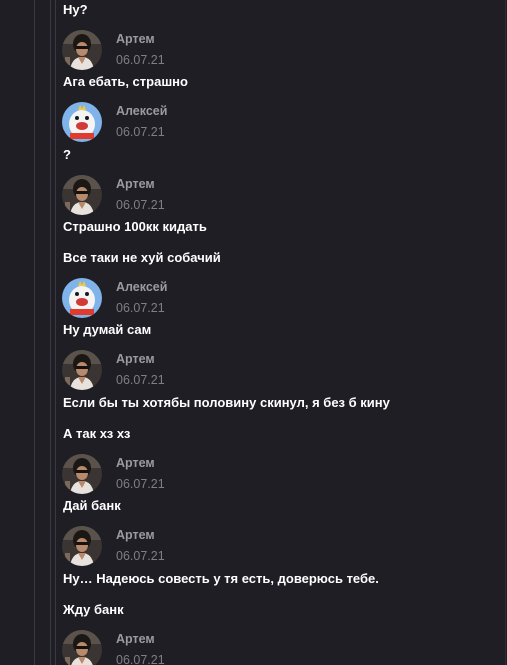 The height and width of the screenshot is (665, 507). What do you see at coordinates (125, 81) in the screenshot?
I see `message-text: Ага ебать, страшно` at bounding box center [125, 81].